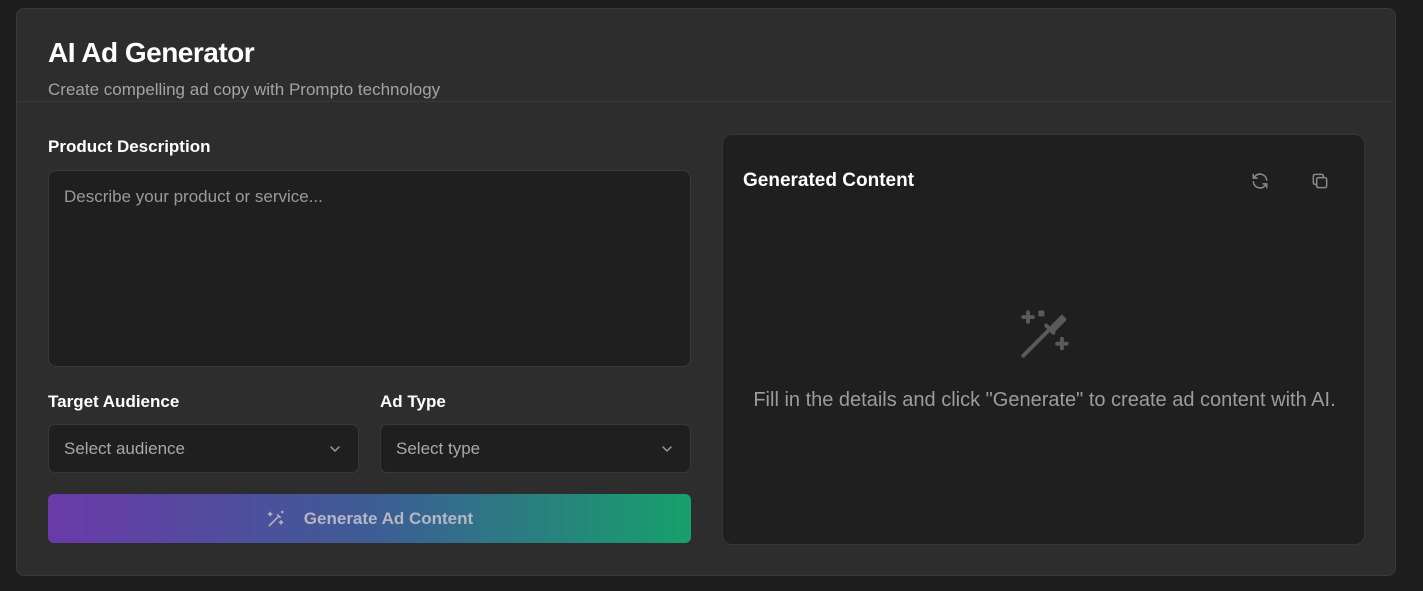 This screenshot has width=1423, height=591. What do you see at coordinates (1320, 181) in the screenshot?
I see `copy-icon` at bounding box center [1320, 181].